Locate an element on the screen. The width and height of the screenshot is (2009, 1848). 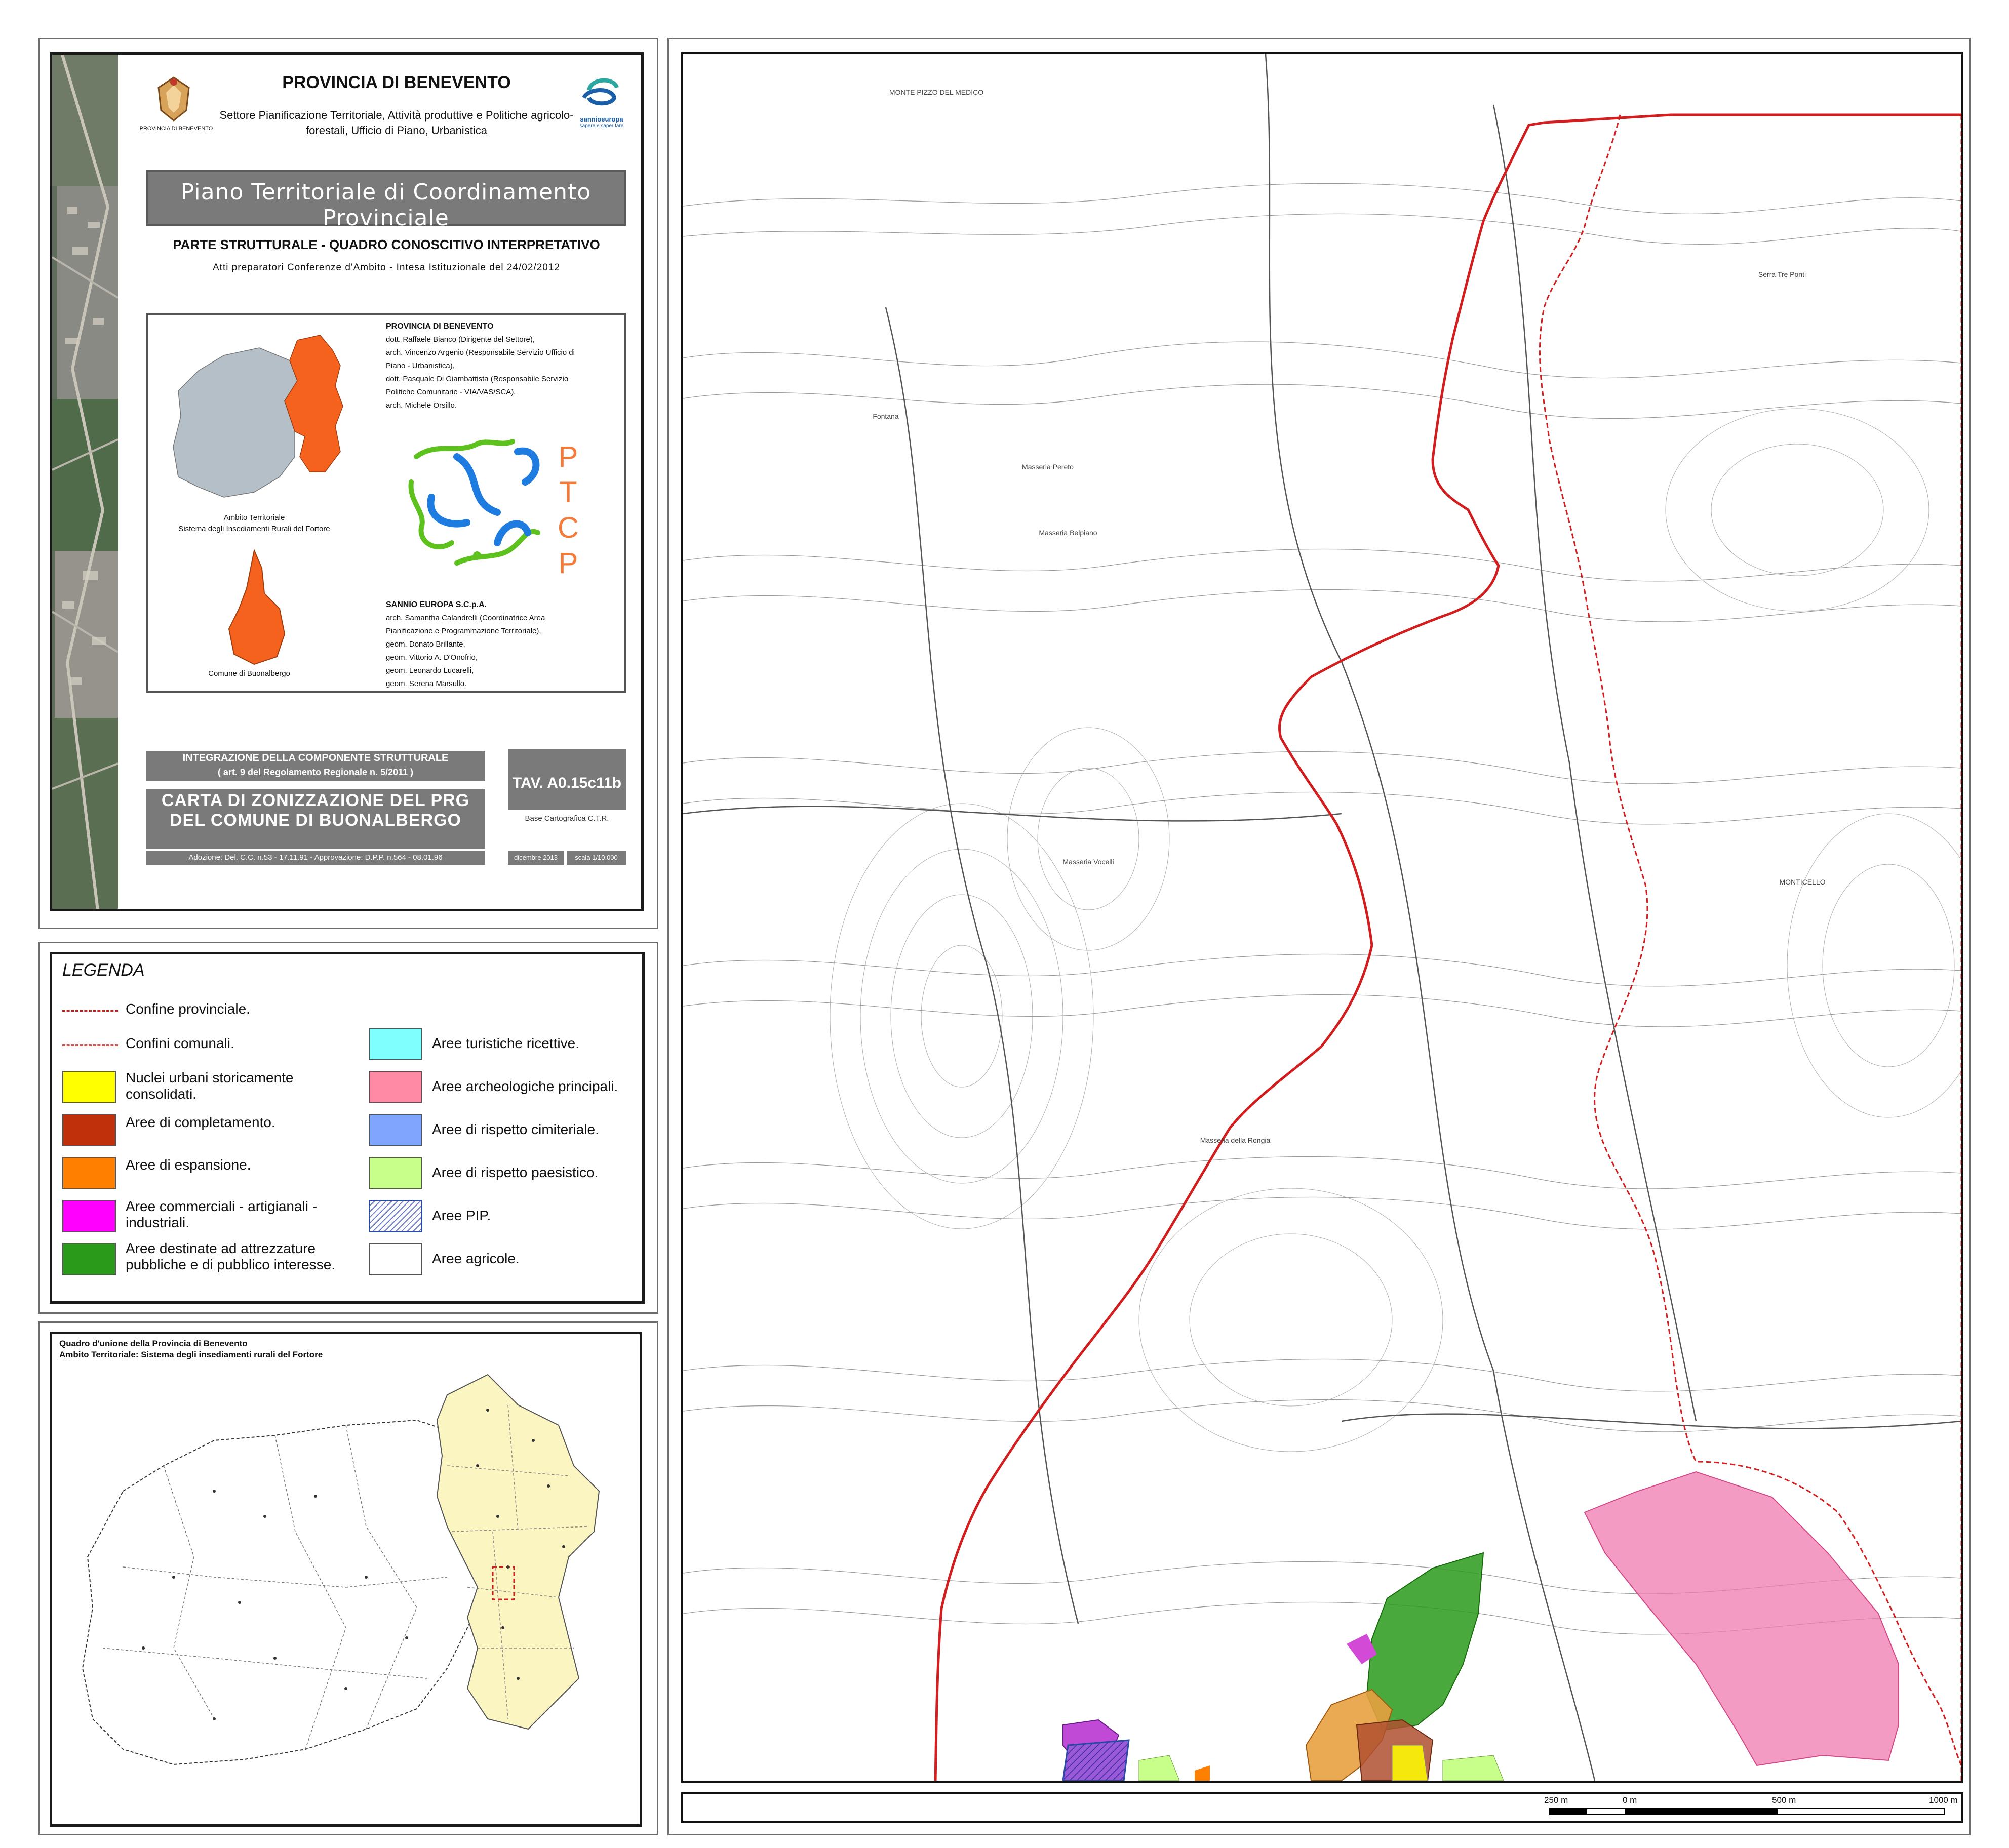
legend-label: Nuclei urbani storicamente consolidati. is located at coordinates (210, 1086).